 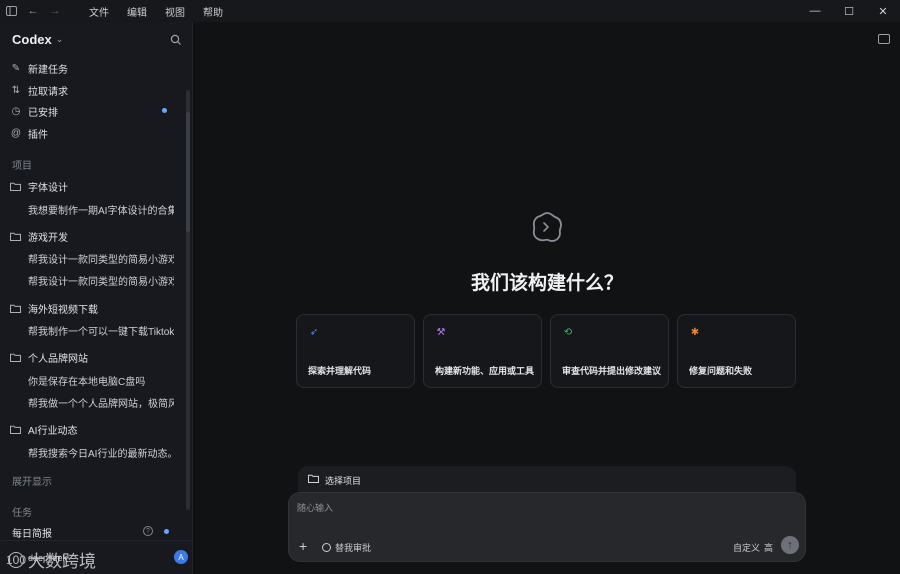 I want to click on workspace-switcher: Codex ⌄, so click(x=37, y=39).